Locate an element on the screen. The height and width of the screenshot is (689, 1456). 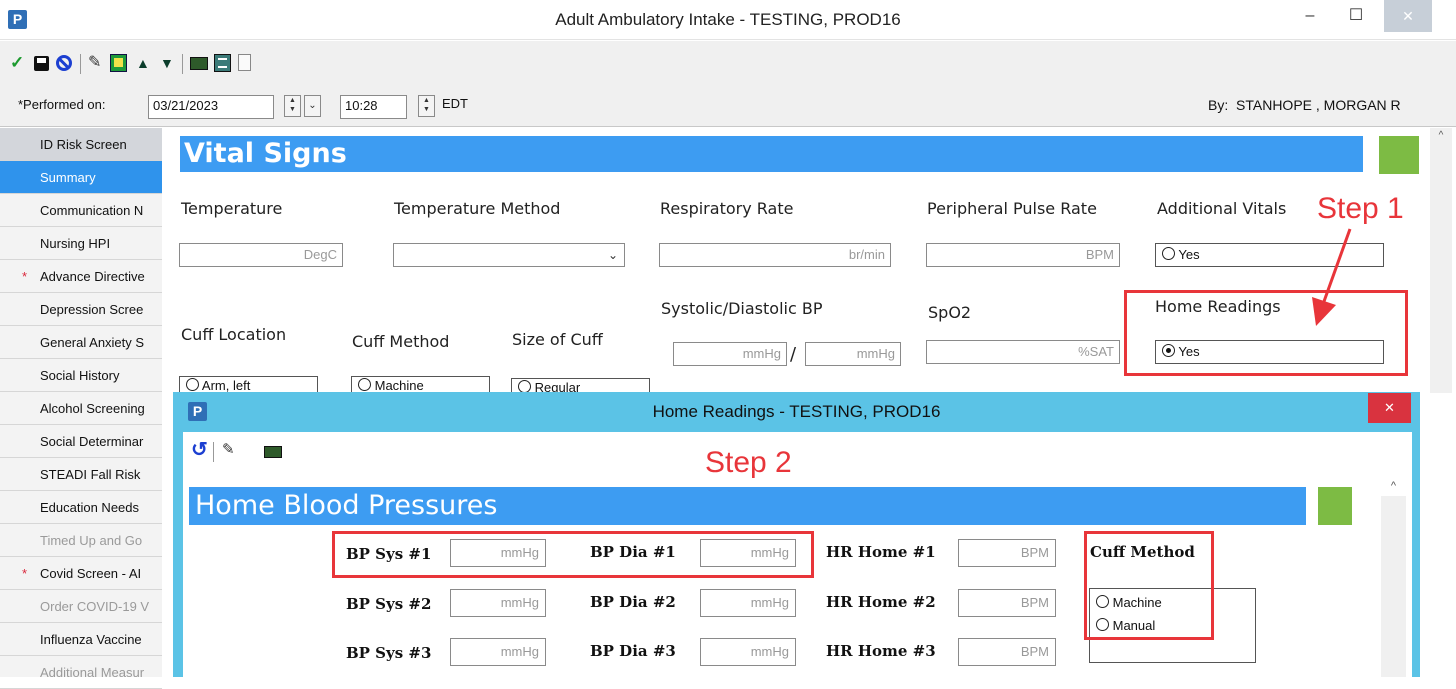
sidebar-item: Communication N is located at coordinates (81, 210).